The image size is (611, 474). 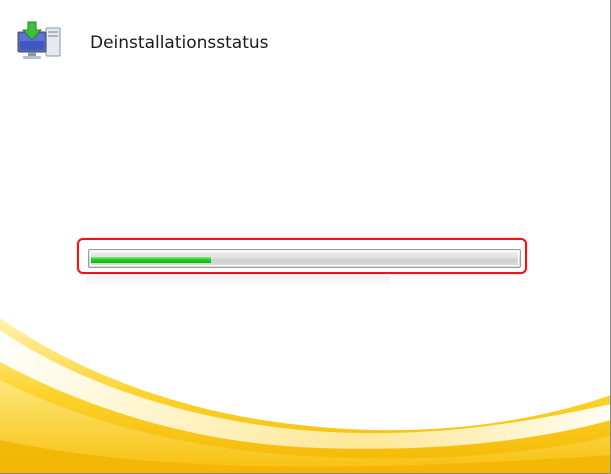 I want to click on header, so click(x=40, y=42).